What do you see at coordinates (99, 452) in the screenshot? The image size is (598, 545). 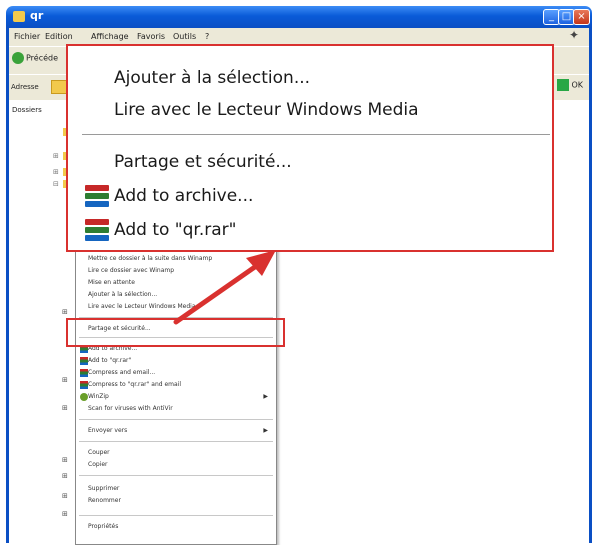 I see `context-menu-item: Couper` at bounding box center [99, 452].